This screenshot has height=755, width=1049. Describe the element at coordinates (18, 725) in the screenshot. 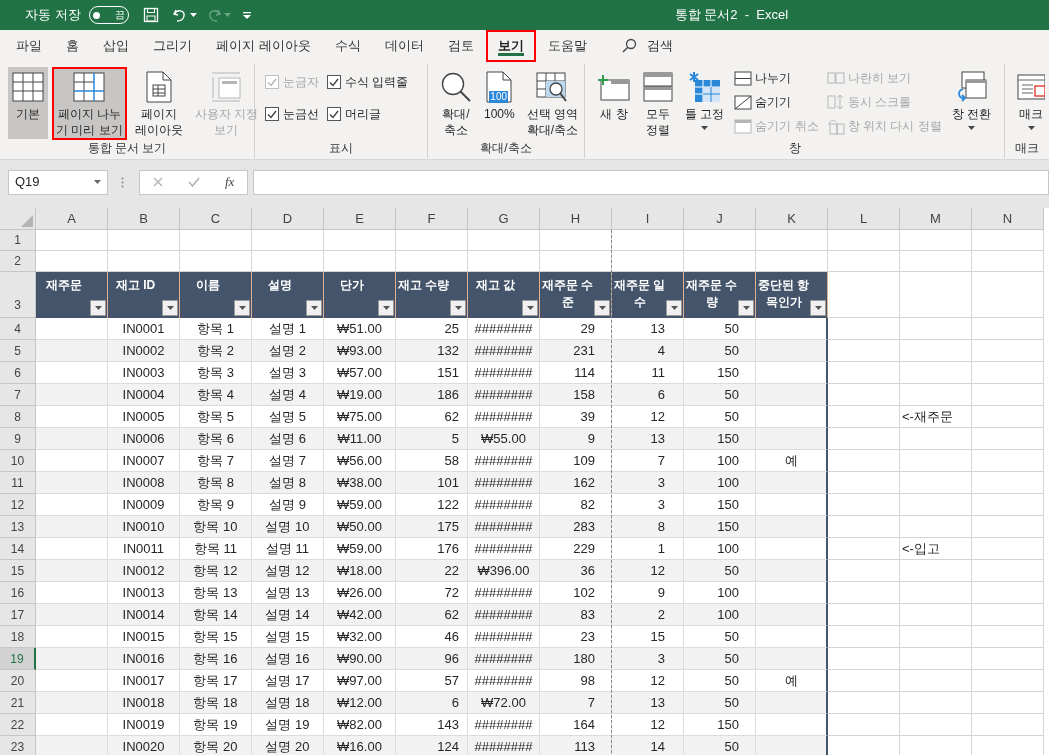

I see `row-header: 22` at that location.